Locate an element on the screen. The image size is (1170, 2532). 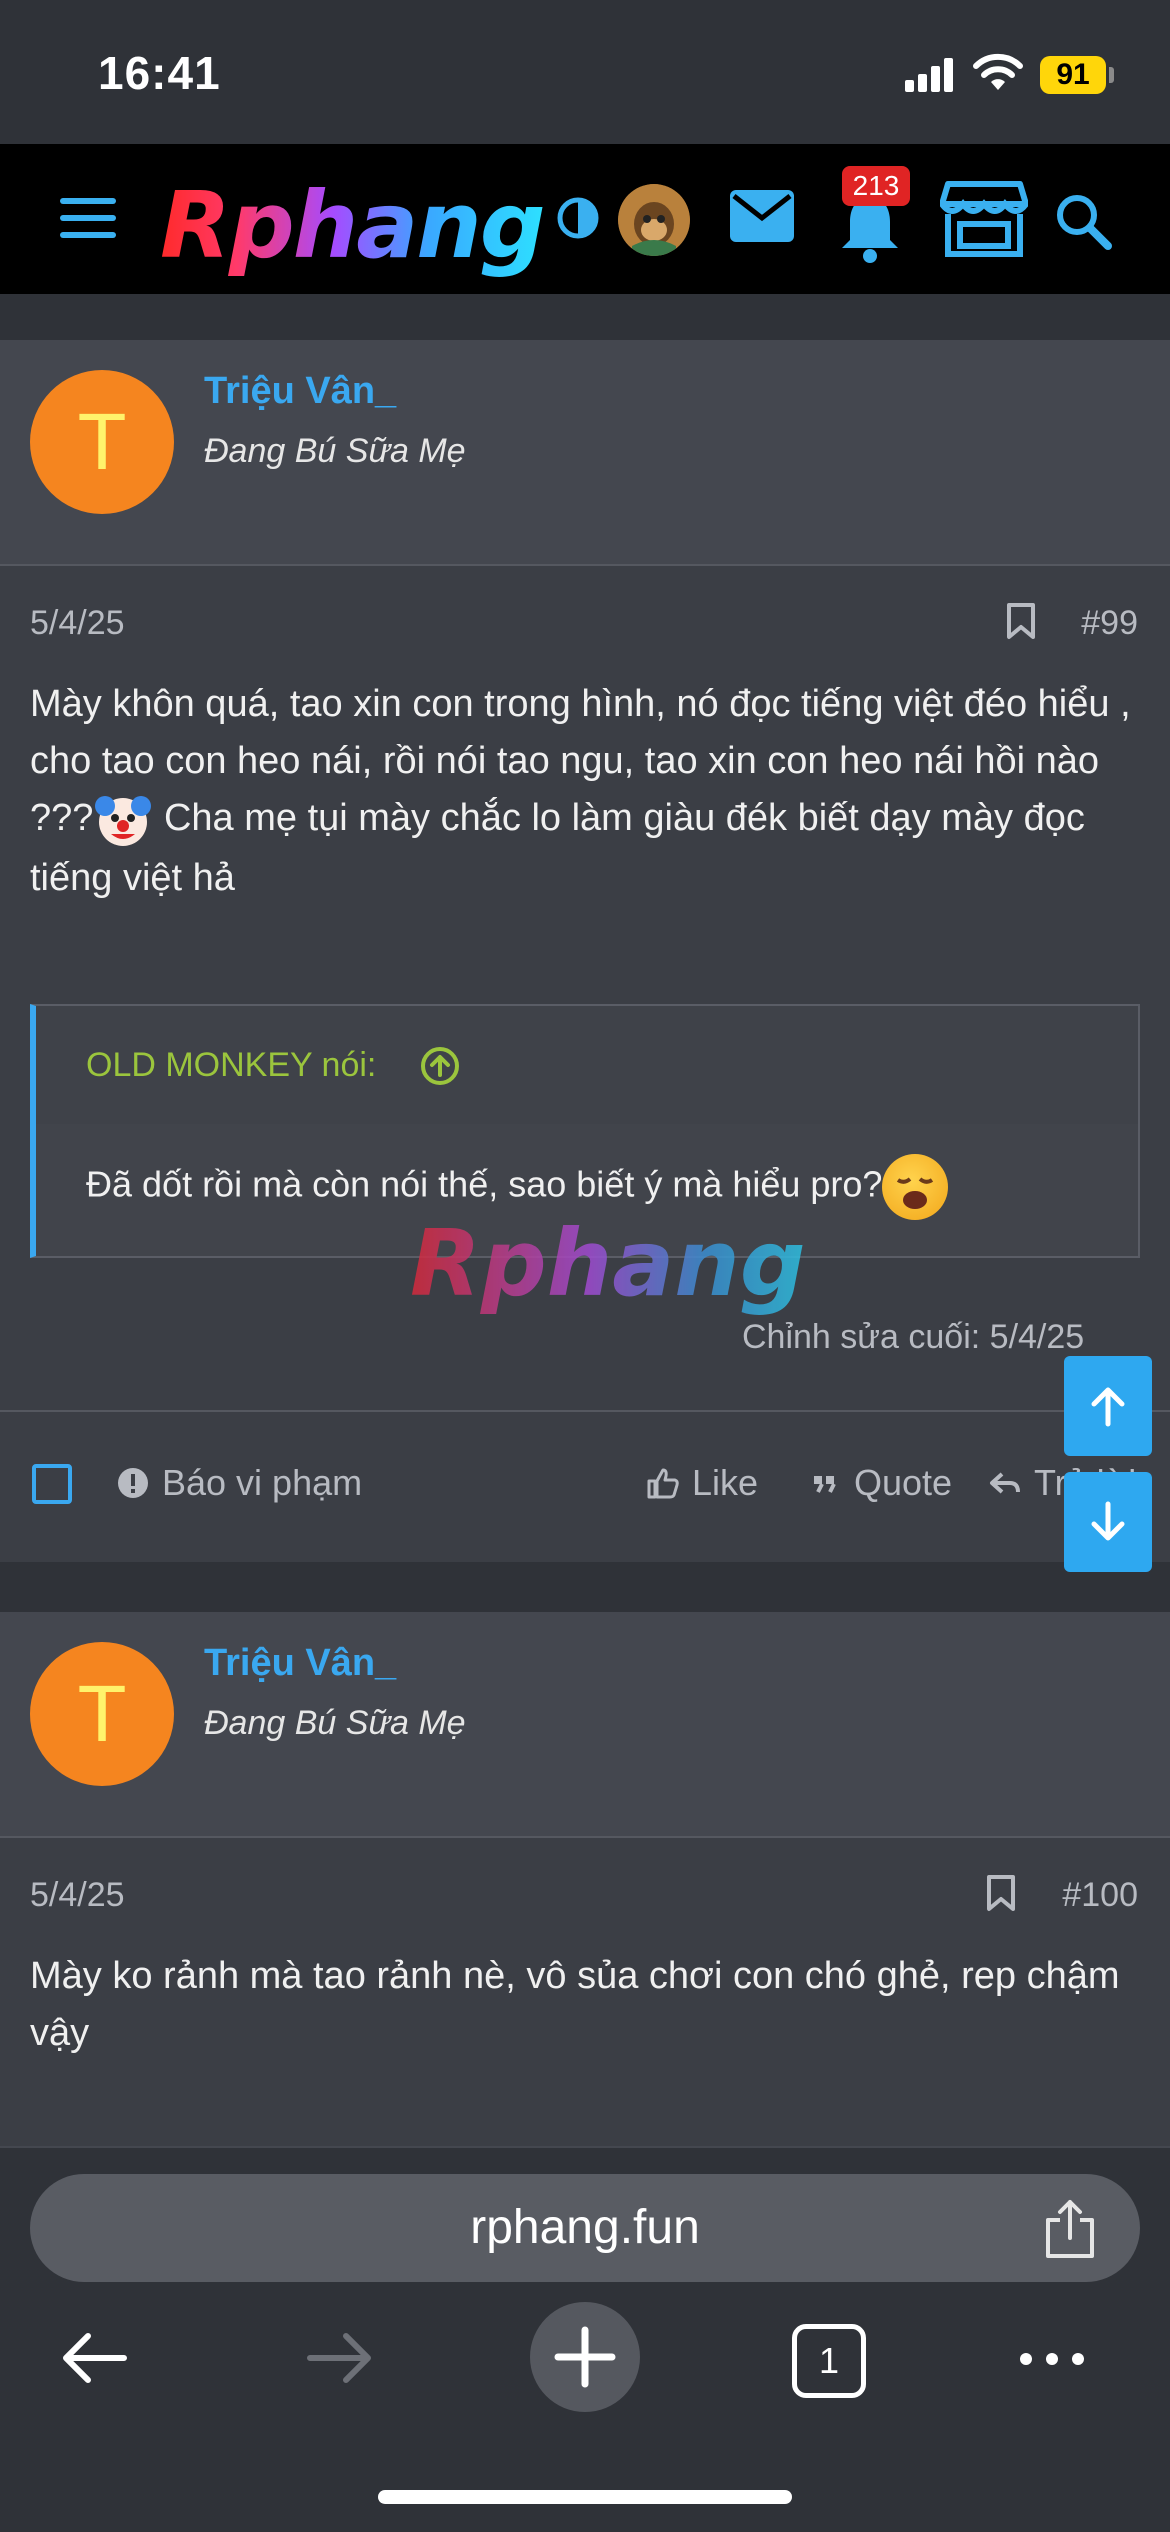
cellular-signal-icon is located at coordinates (932, 75).